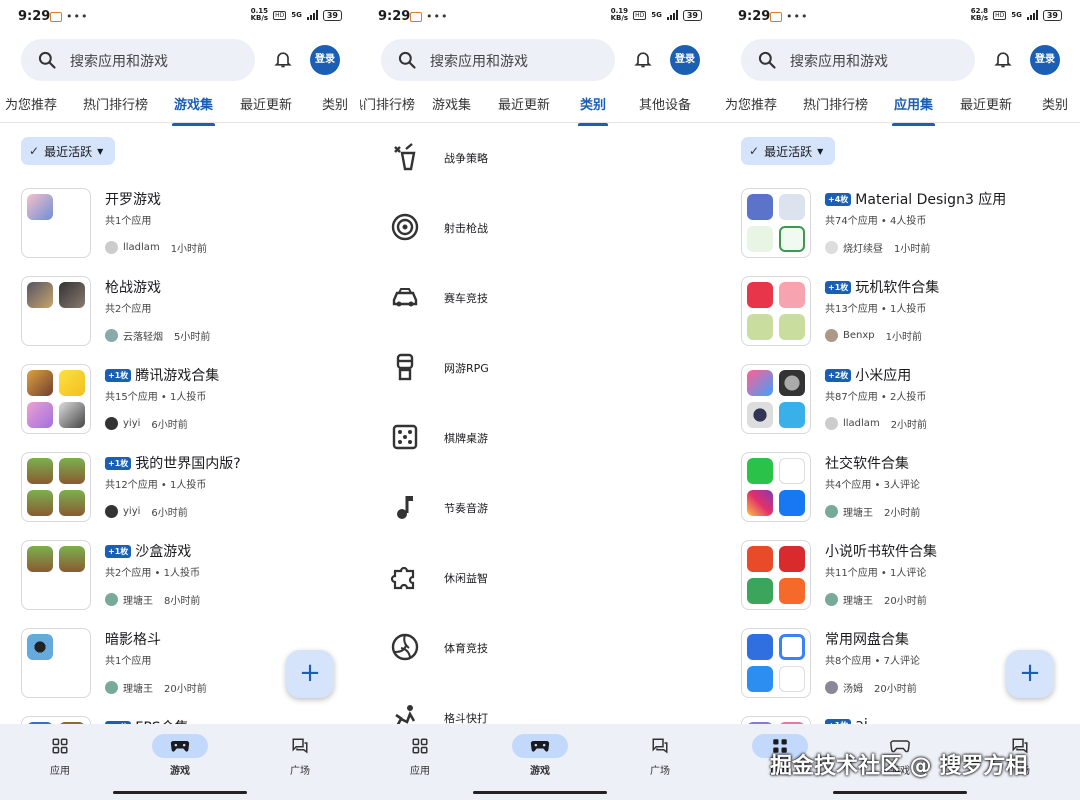 The height and width of the screenshot is (800, 1080). What do you see at coordinates (133, 640) in the screenshot?
I see `item-title: 暗影格斗` at bounding box center [133, 640].